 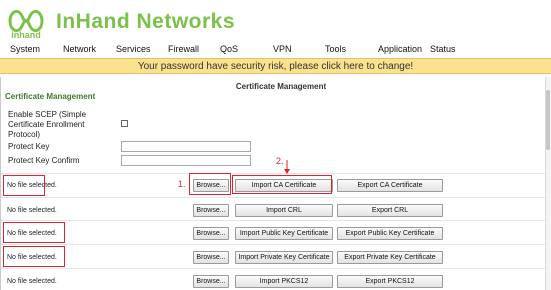 I want to click on nav-item-application: Application, so click(x=400, y=49).